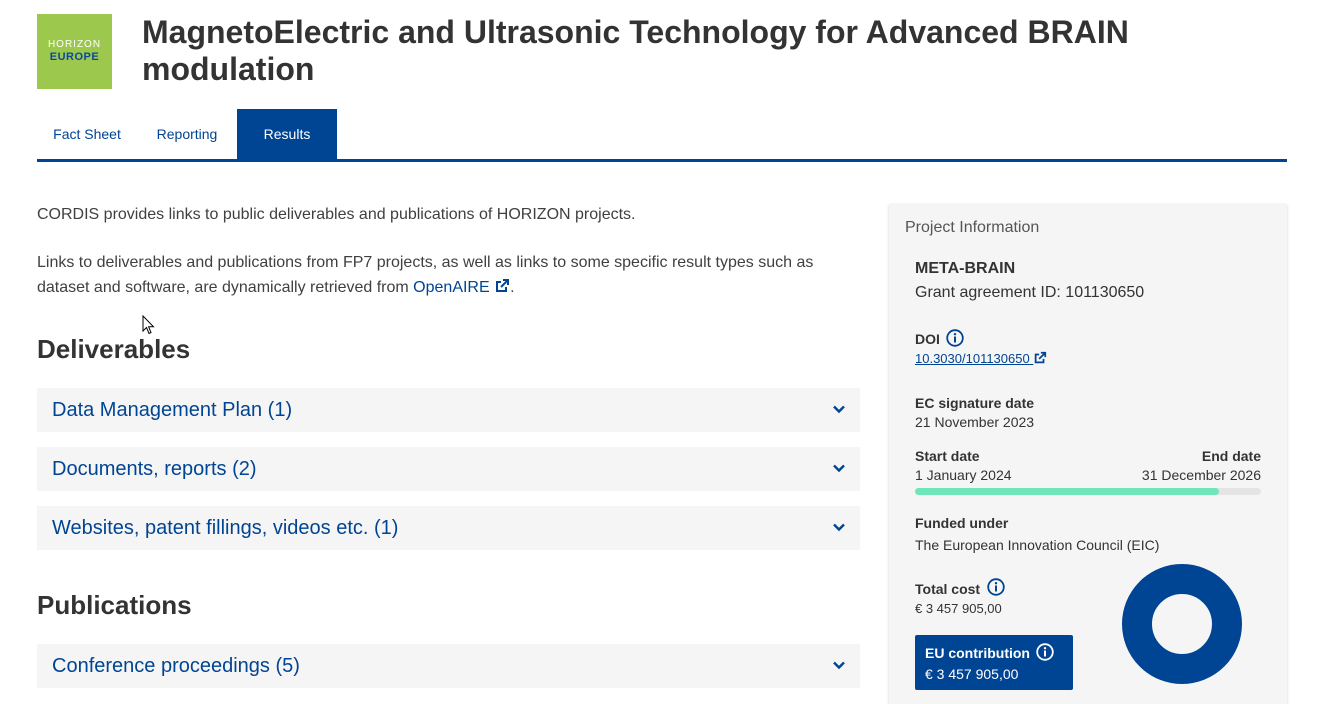 The height and width of the screenshot is (704, 1317). Describe the element at coordinates (187, 134) in the screenshot. I see `tab-reporting: Reporting` at that location.